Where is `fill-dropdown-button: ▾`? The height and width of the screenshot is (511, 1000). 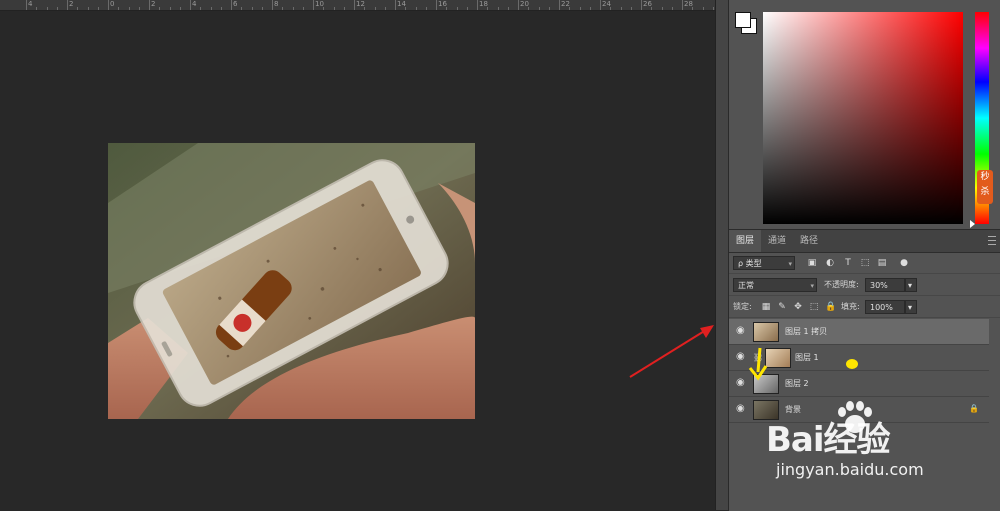 fill-dropdown-button: ▾ is located at coordinates (911, 307).